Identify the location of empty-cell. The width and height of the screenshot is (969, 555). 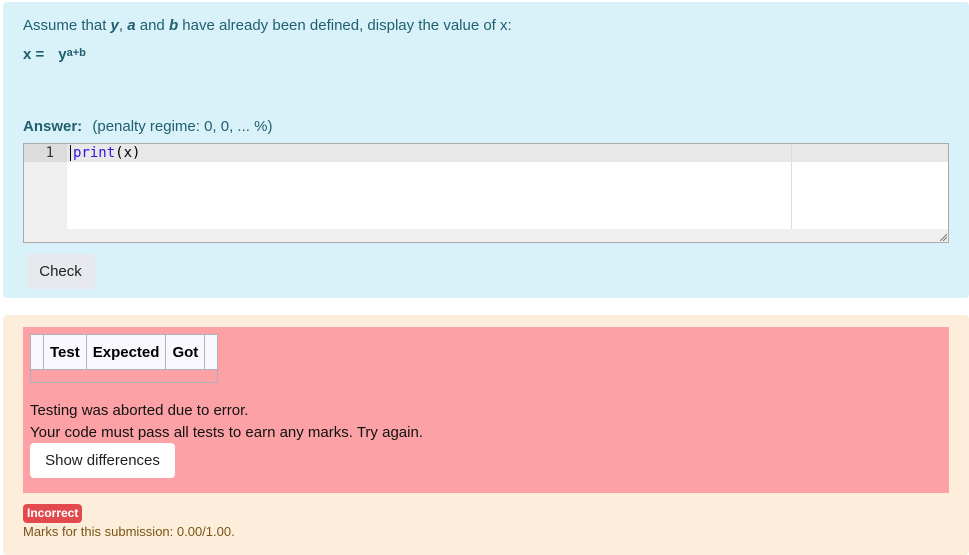
(124, 376).